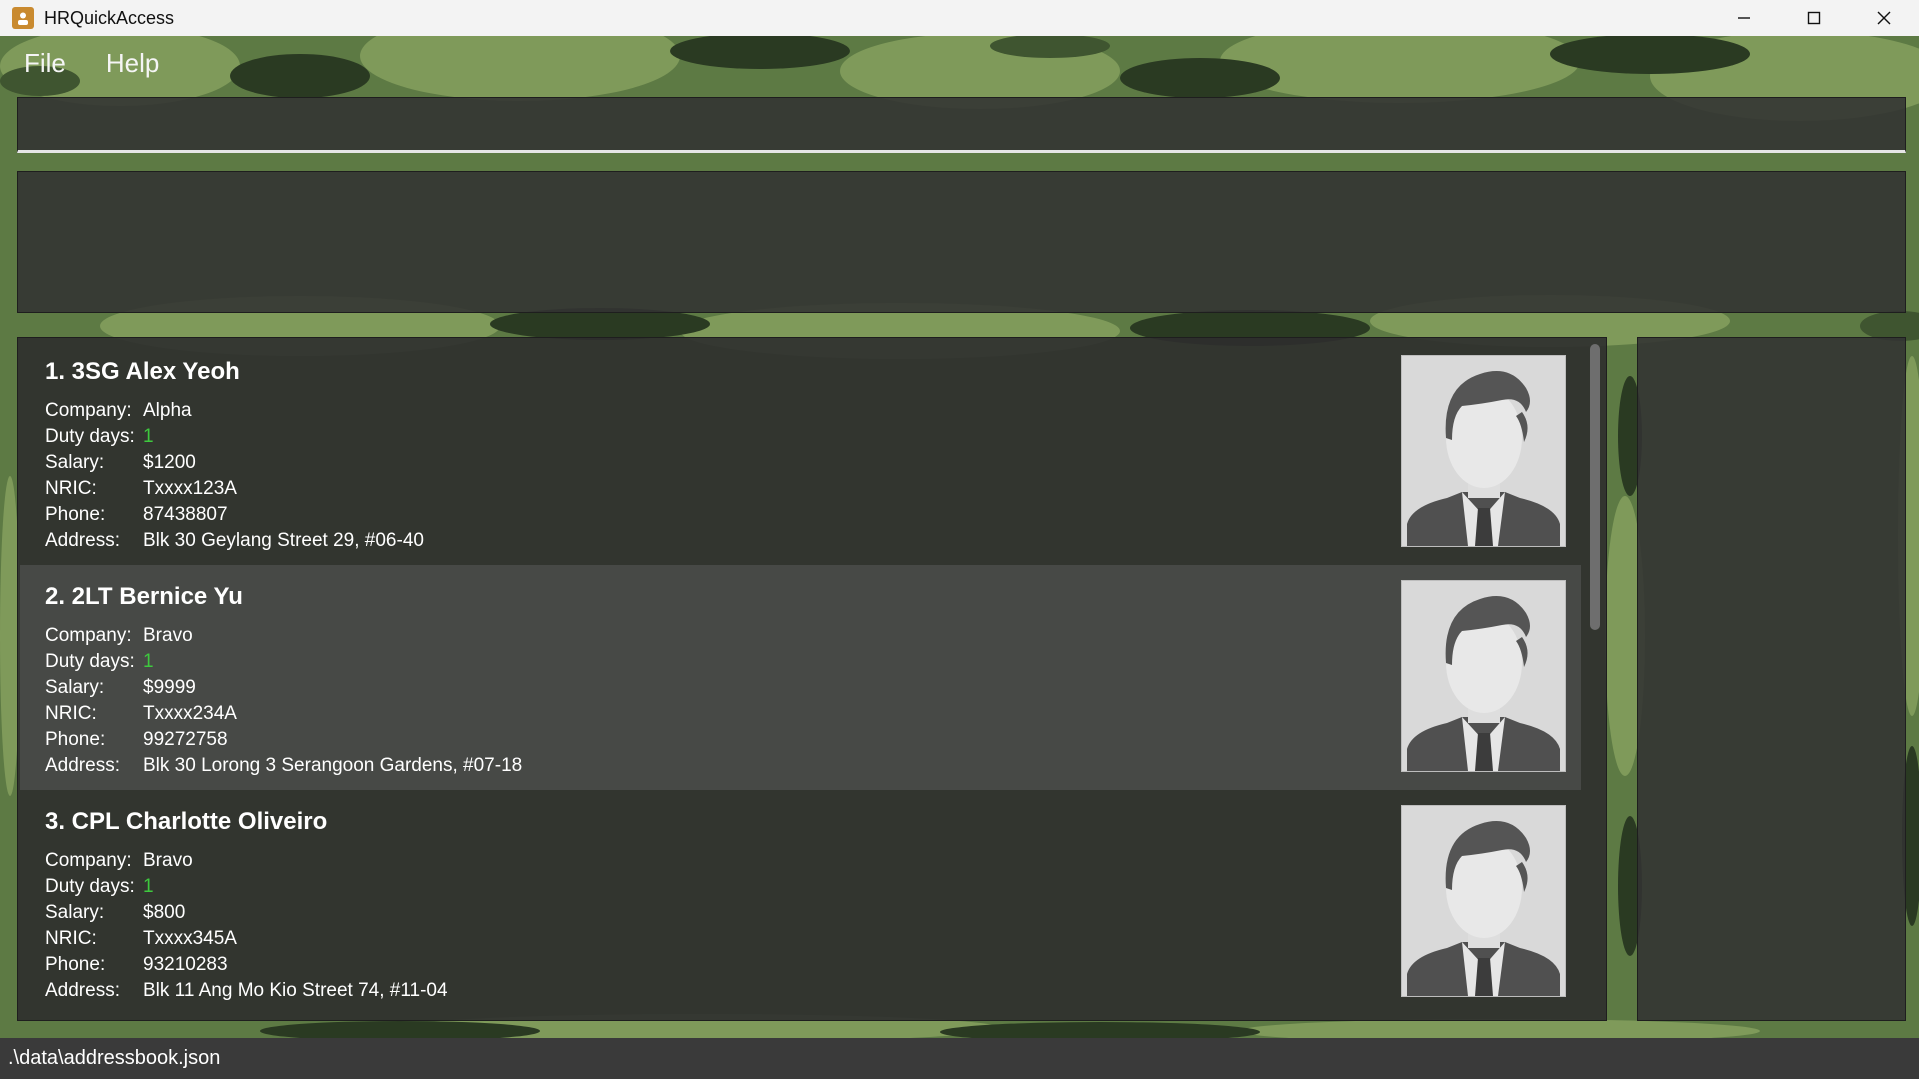 The height and width of the screenshot is (1079, 1919). I want to click on phone-value: 93210283, so click(185, 964).